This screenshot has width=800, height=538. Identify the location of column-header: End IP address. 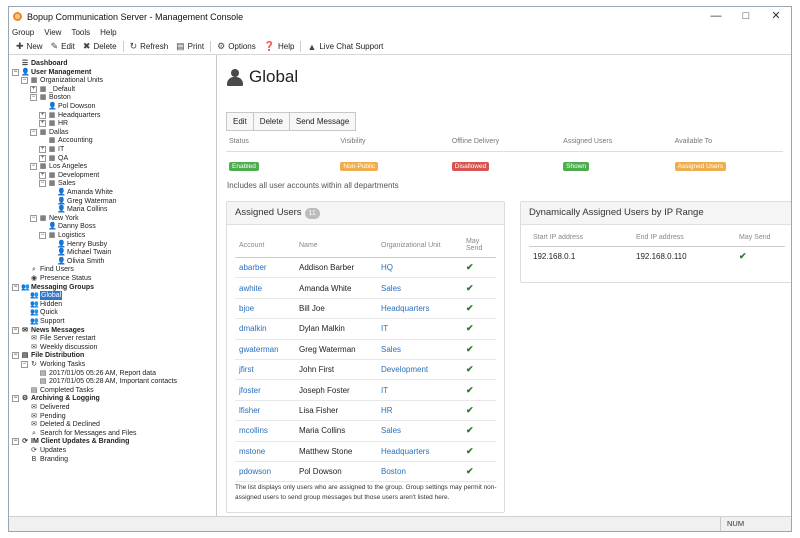
(683, 238).